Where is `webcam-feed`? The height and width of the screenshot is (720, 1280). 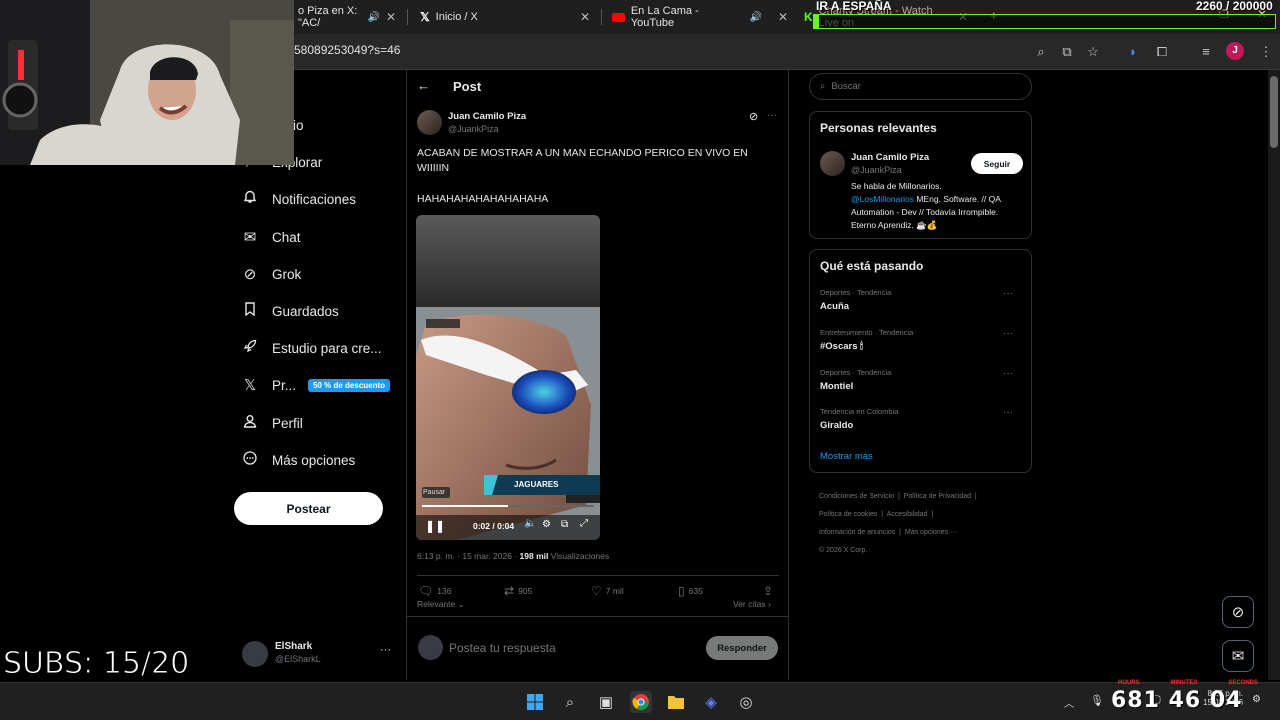
webcam-feed is located at coordinates (147, 82).